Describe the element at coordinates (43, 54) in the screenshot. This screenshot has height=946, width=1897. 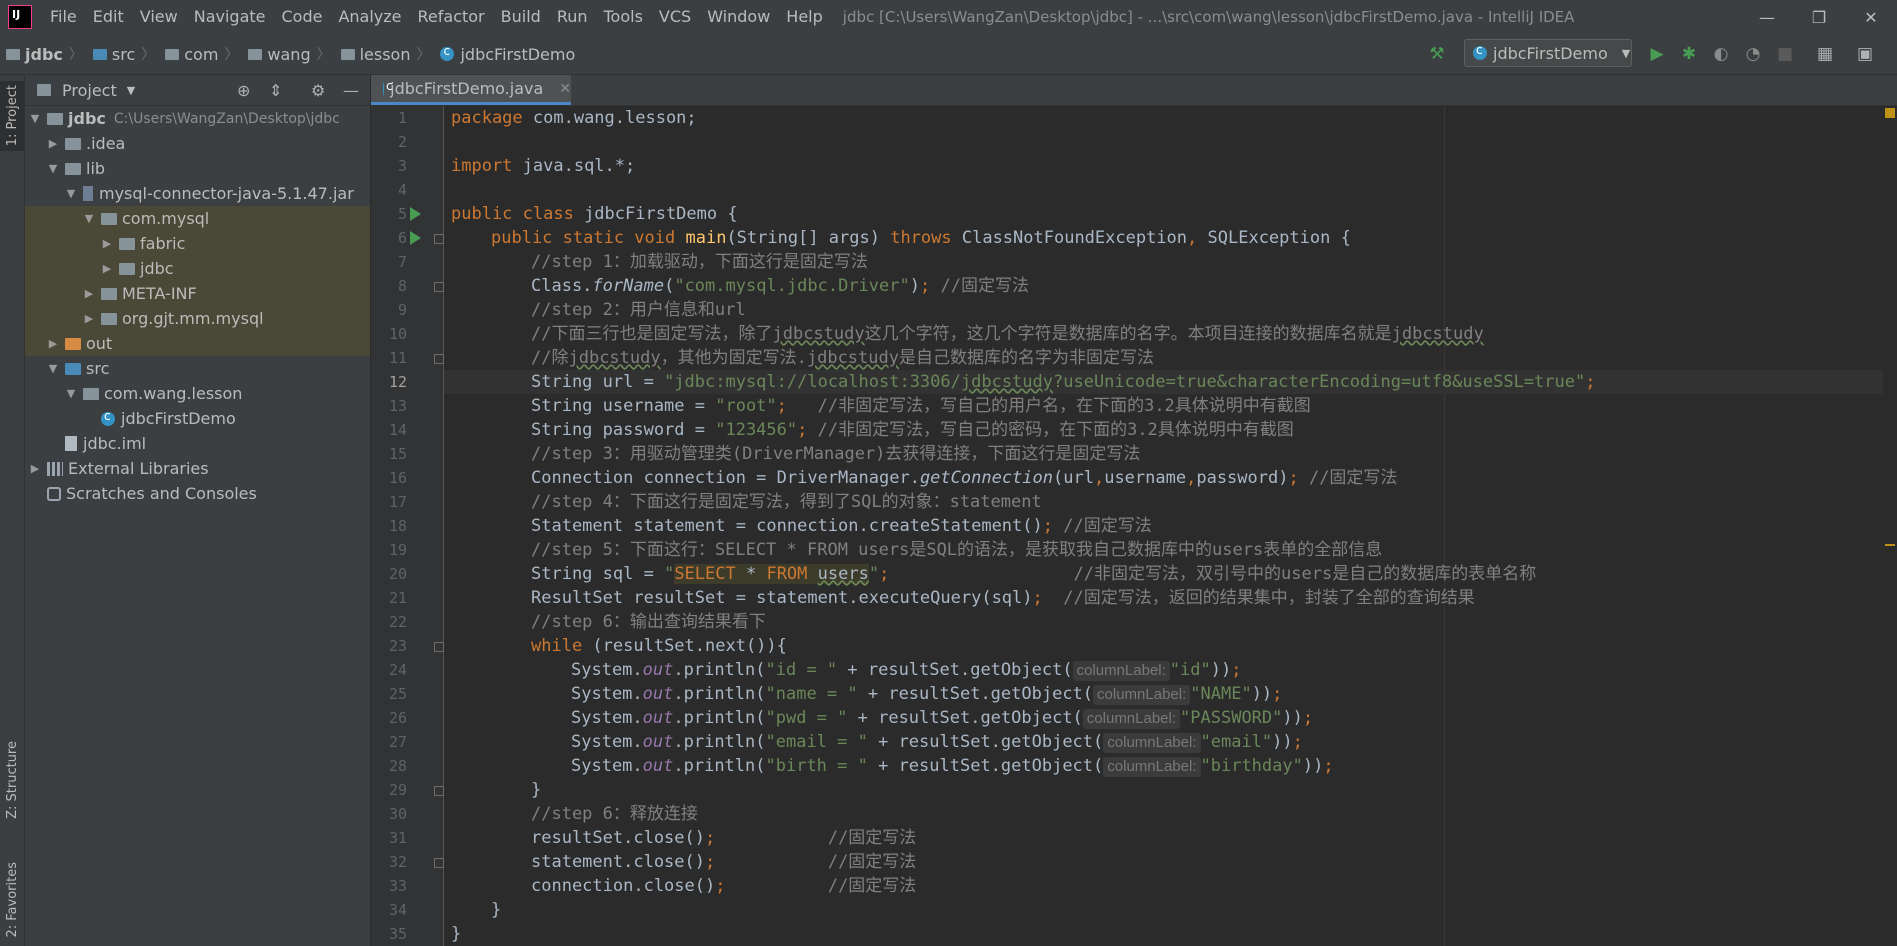
I see `breadcrumb-jdbc: jdbc 〉` at that location.